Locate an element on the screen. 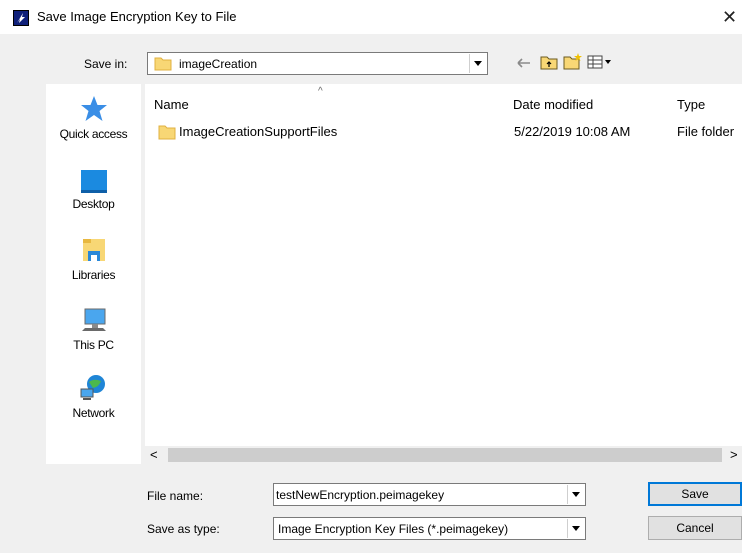 The height and width of the screenshot is (553, 742). title-bar: Save Image Encryption Key to File ✕ is located at coordinates (371, 17).